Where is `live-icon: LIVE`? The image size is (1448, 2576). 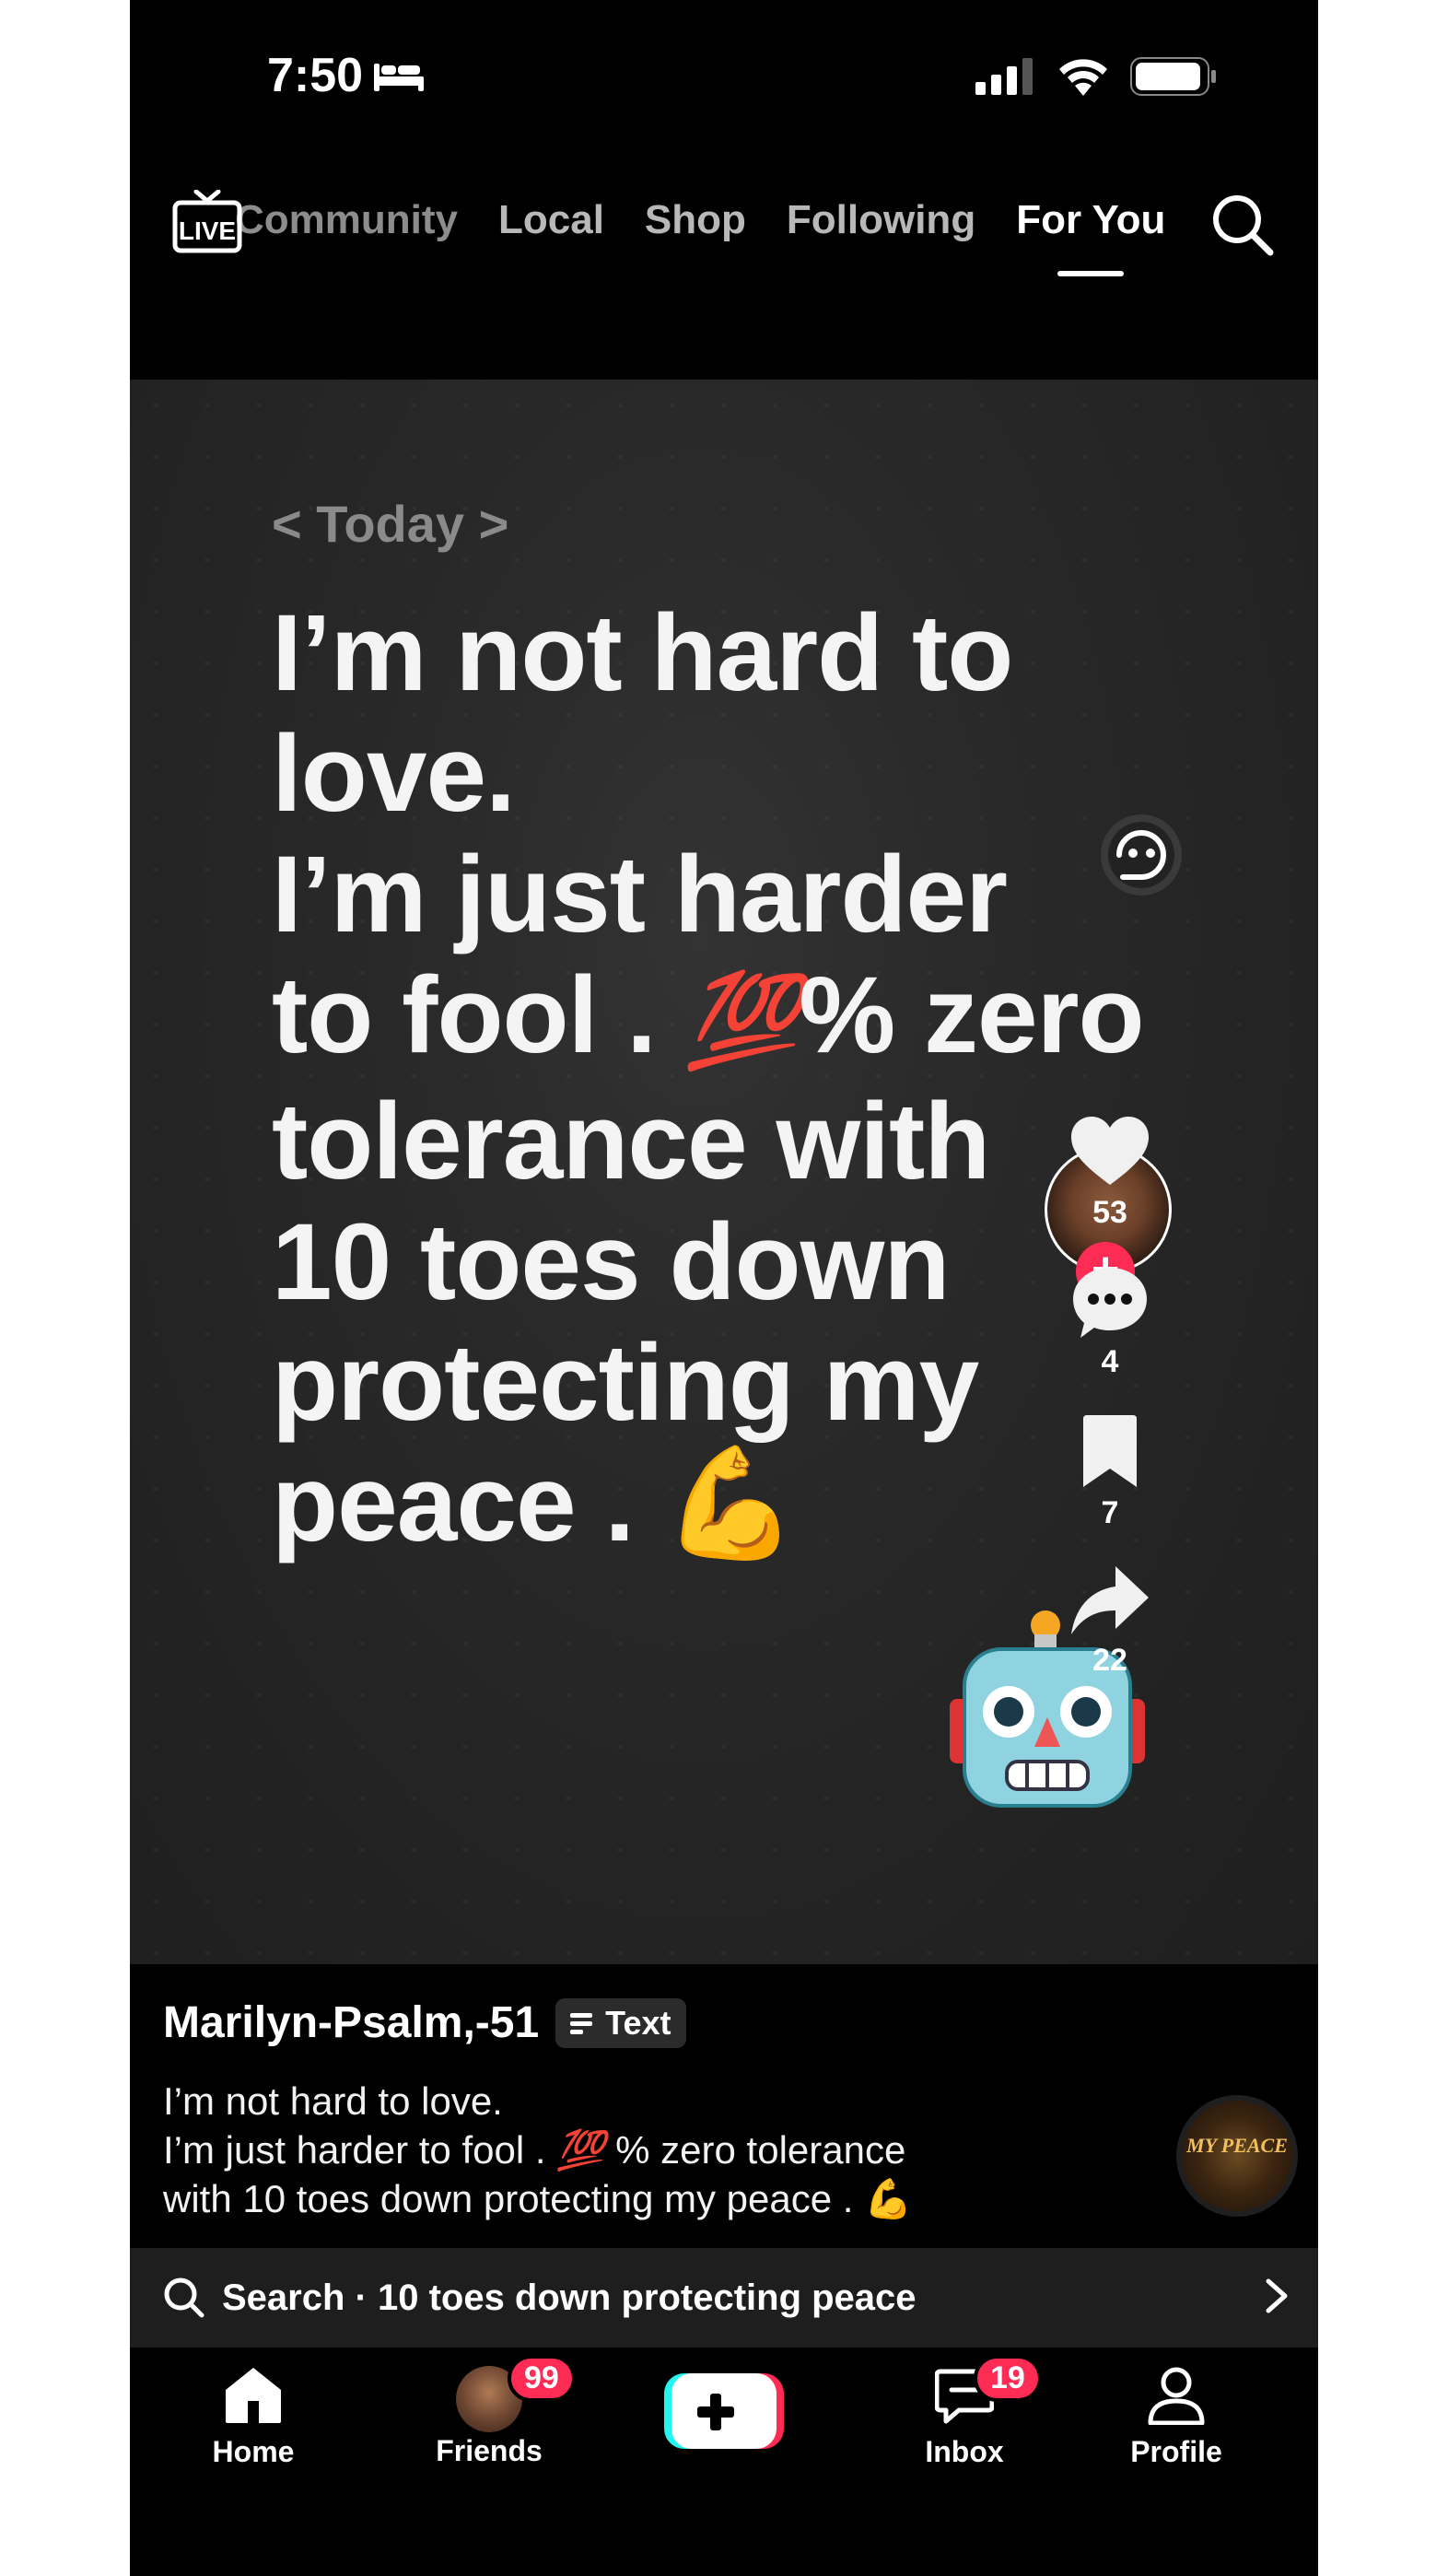 live-icon: LIVE is located at coordinates (207, 222).